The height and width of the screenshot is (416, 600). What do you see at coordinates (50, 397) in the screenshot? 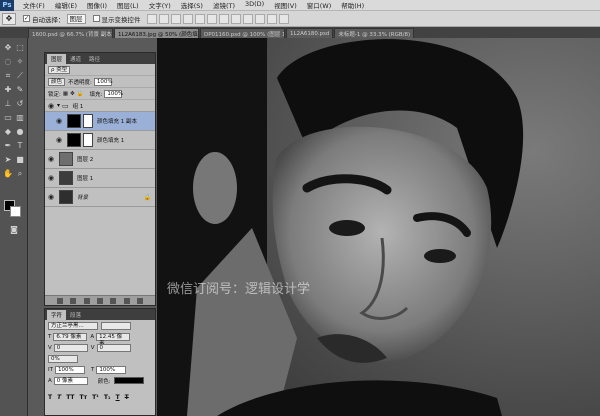
I see `faux-bold-button: T` at bounding box center [50, 397].